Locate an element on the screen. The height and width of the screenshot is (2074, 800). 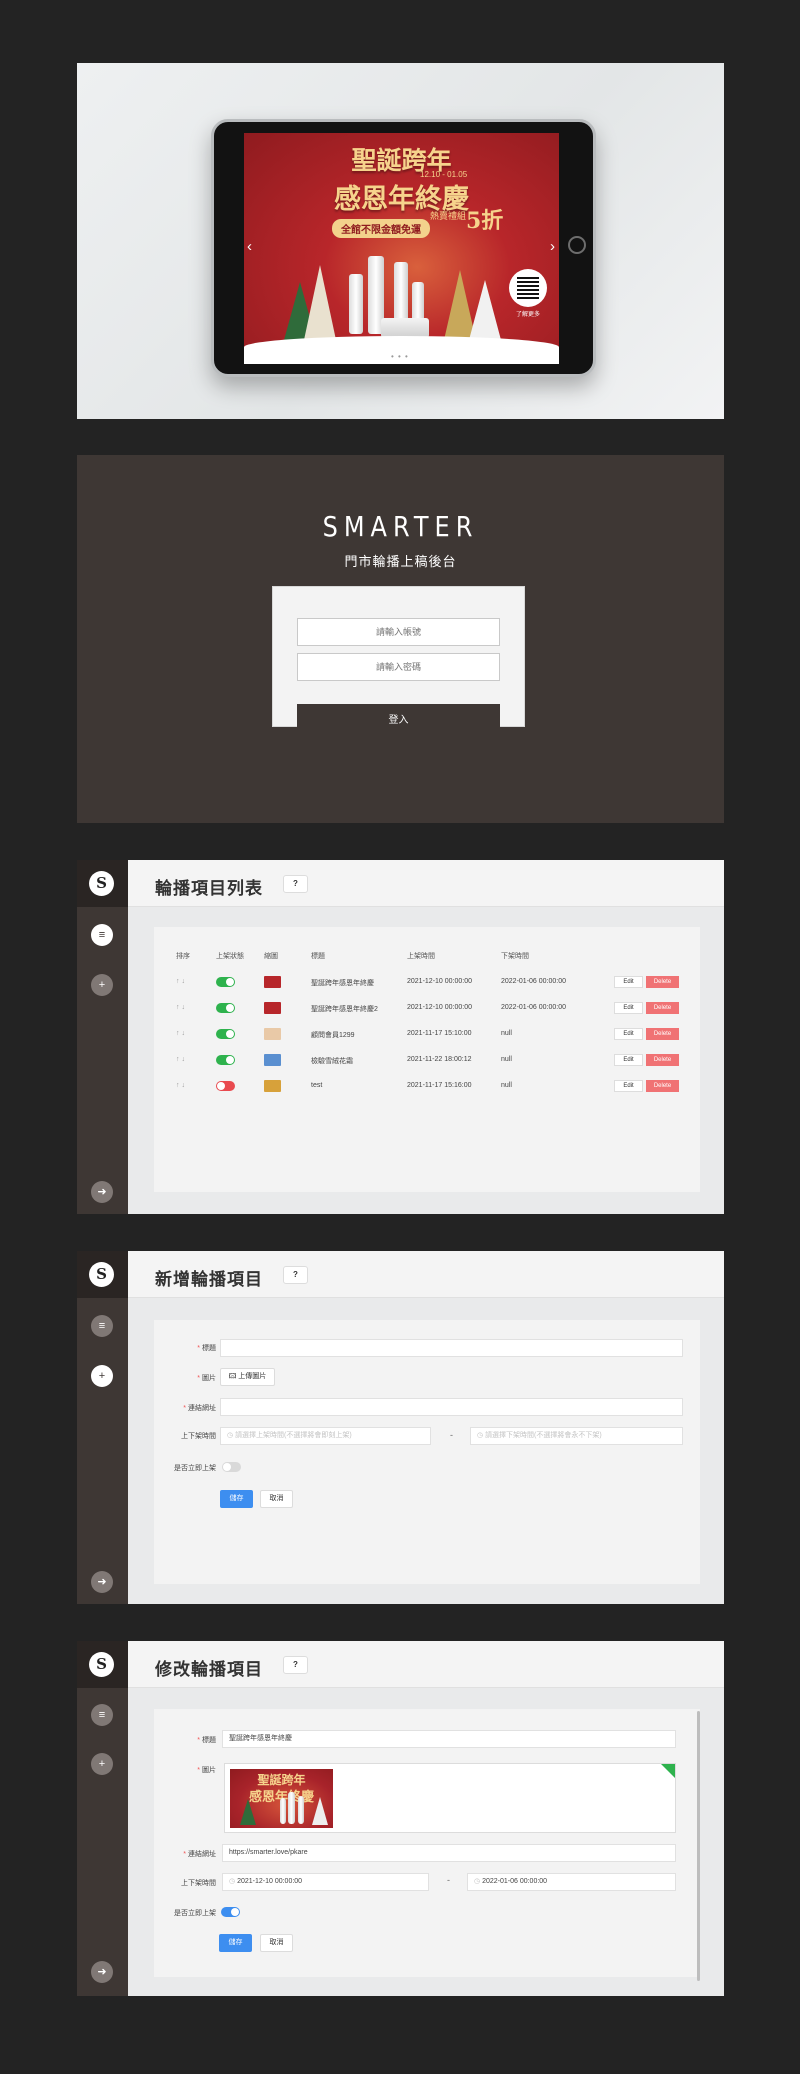
row-start-time: 2021-11-22 18:00:12 is located at coordinates (439, 1059).